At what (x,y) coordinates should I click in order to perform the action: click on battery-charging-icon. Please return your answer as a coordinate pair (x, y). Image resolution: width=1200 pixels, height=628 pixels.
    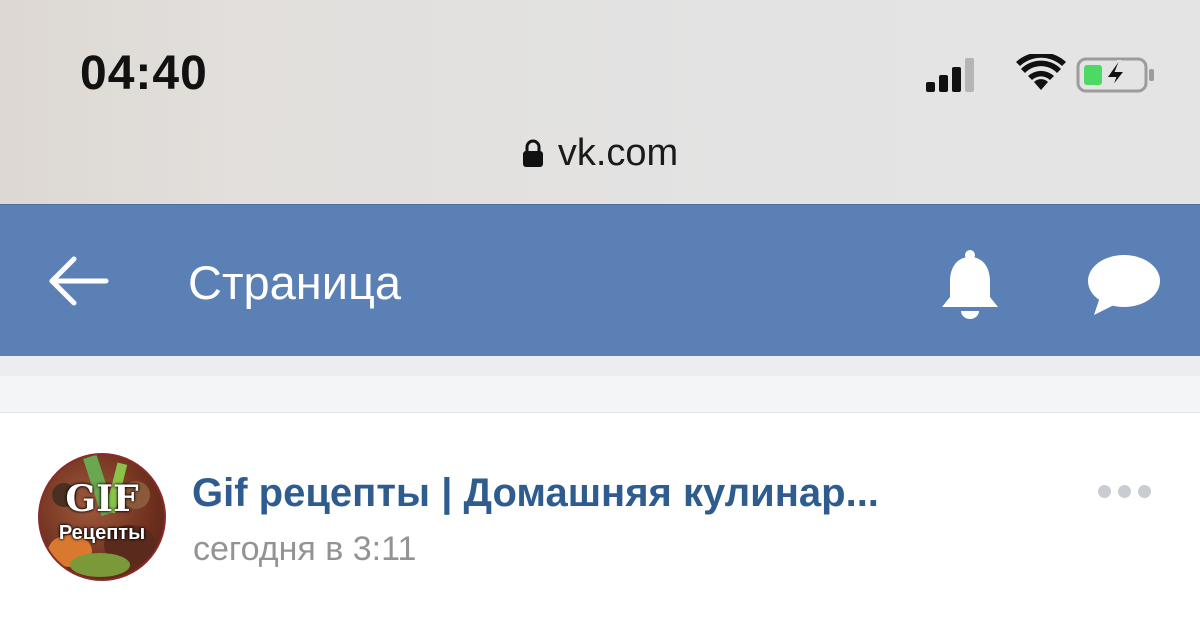
    Looking at the image, I should click on (1116, 77).